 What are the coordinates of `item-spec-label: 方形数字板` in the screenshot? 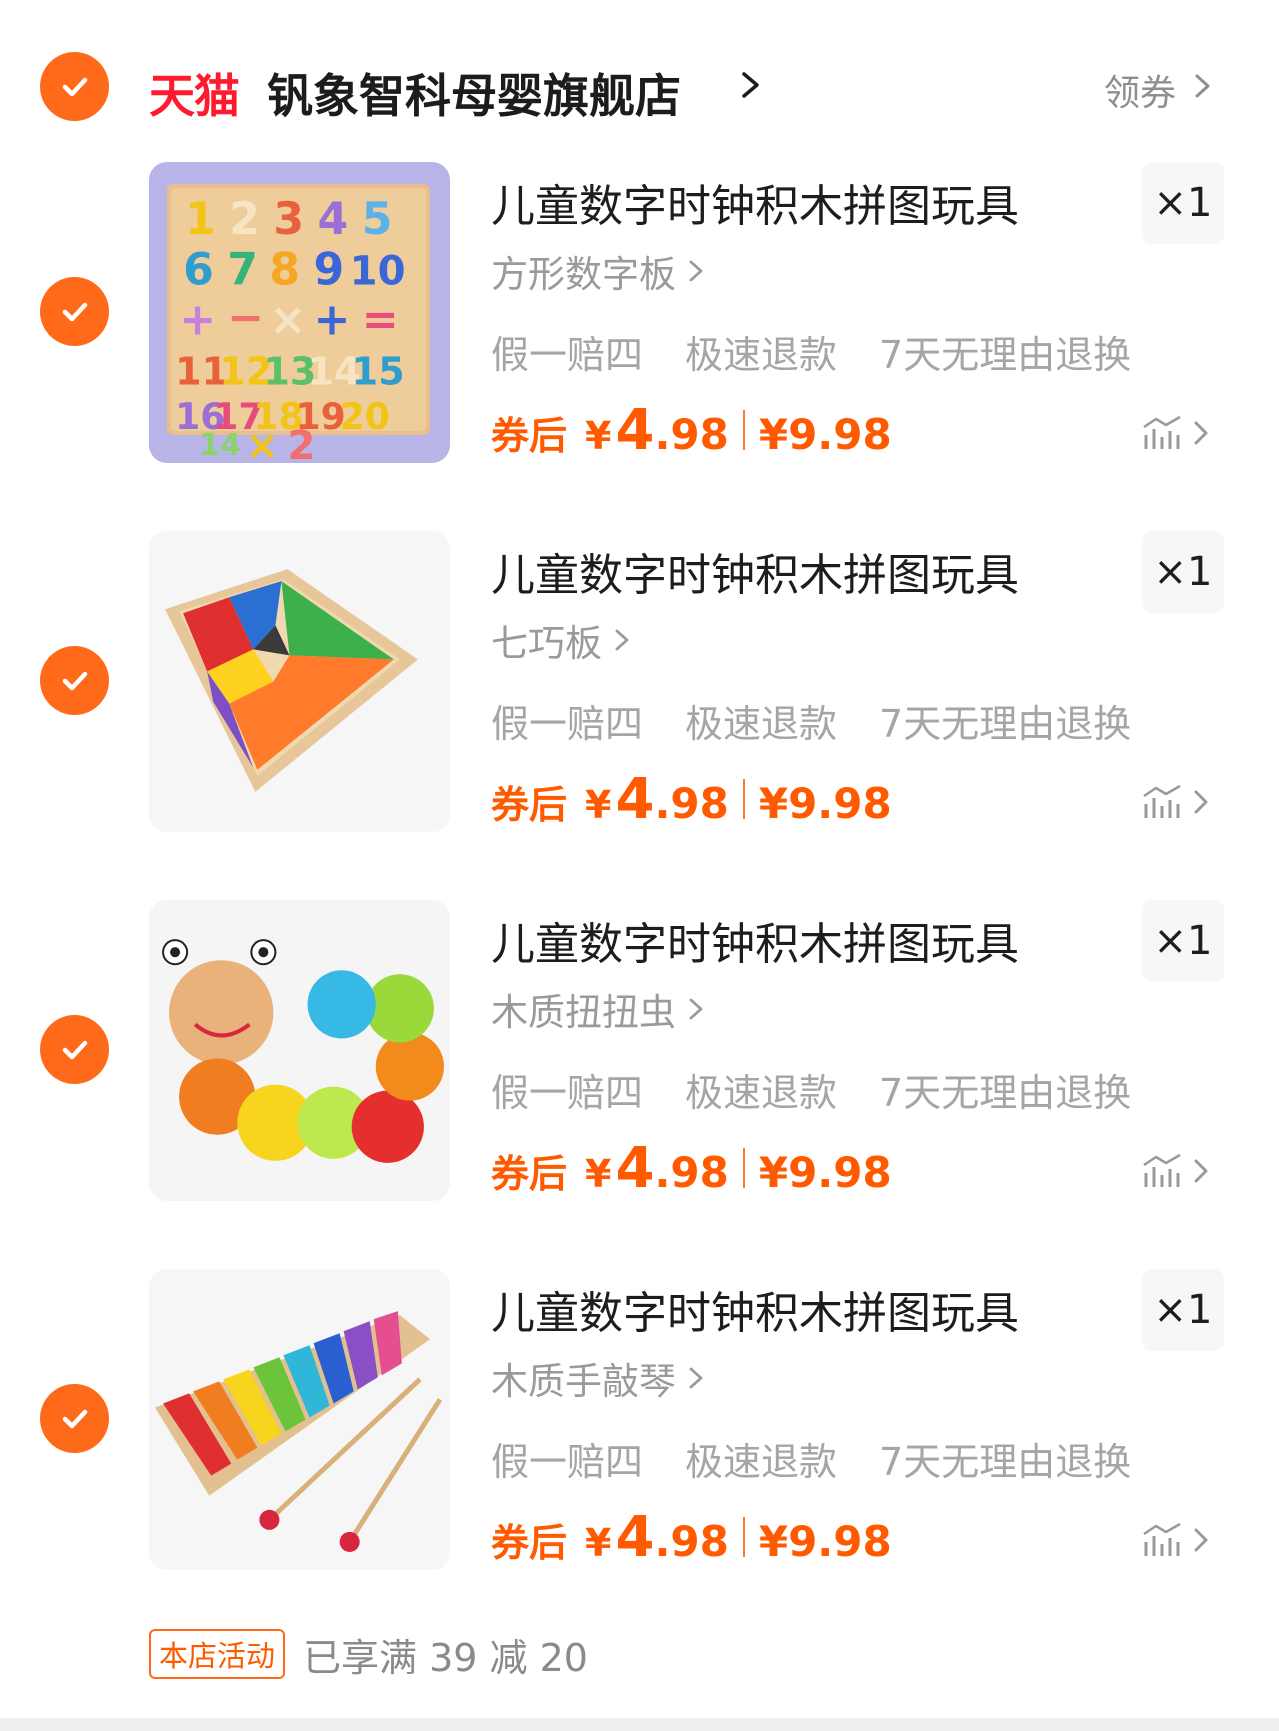 It's located at (583, 274).